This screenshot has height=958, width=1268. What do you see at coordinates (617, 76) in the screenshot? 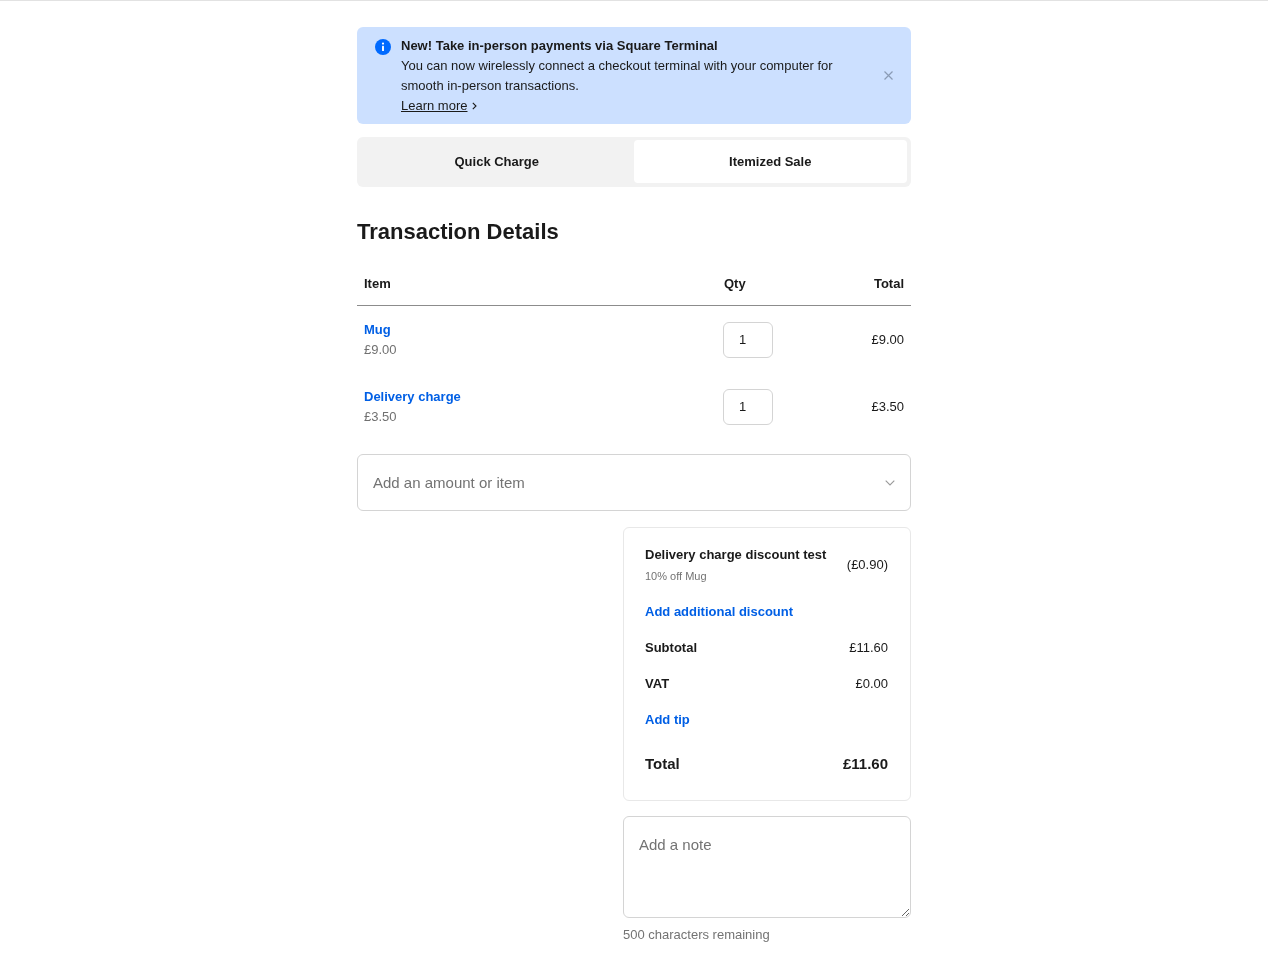
I see `banner-message: You can now wirelessly connect a checkout terminal with your computer for smooth in-person transactions.` at bounding box center [617, 76].